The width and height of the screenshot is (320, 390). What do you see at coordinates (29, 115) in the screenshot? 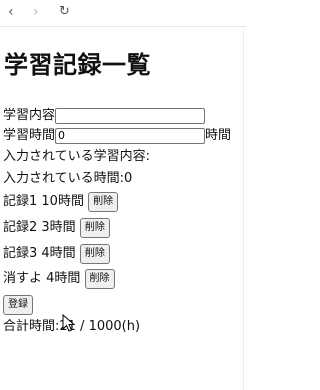
I see `content-label: 学習内容` at bounding box center [29, 115].